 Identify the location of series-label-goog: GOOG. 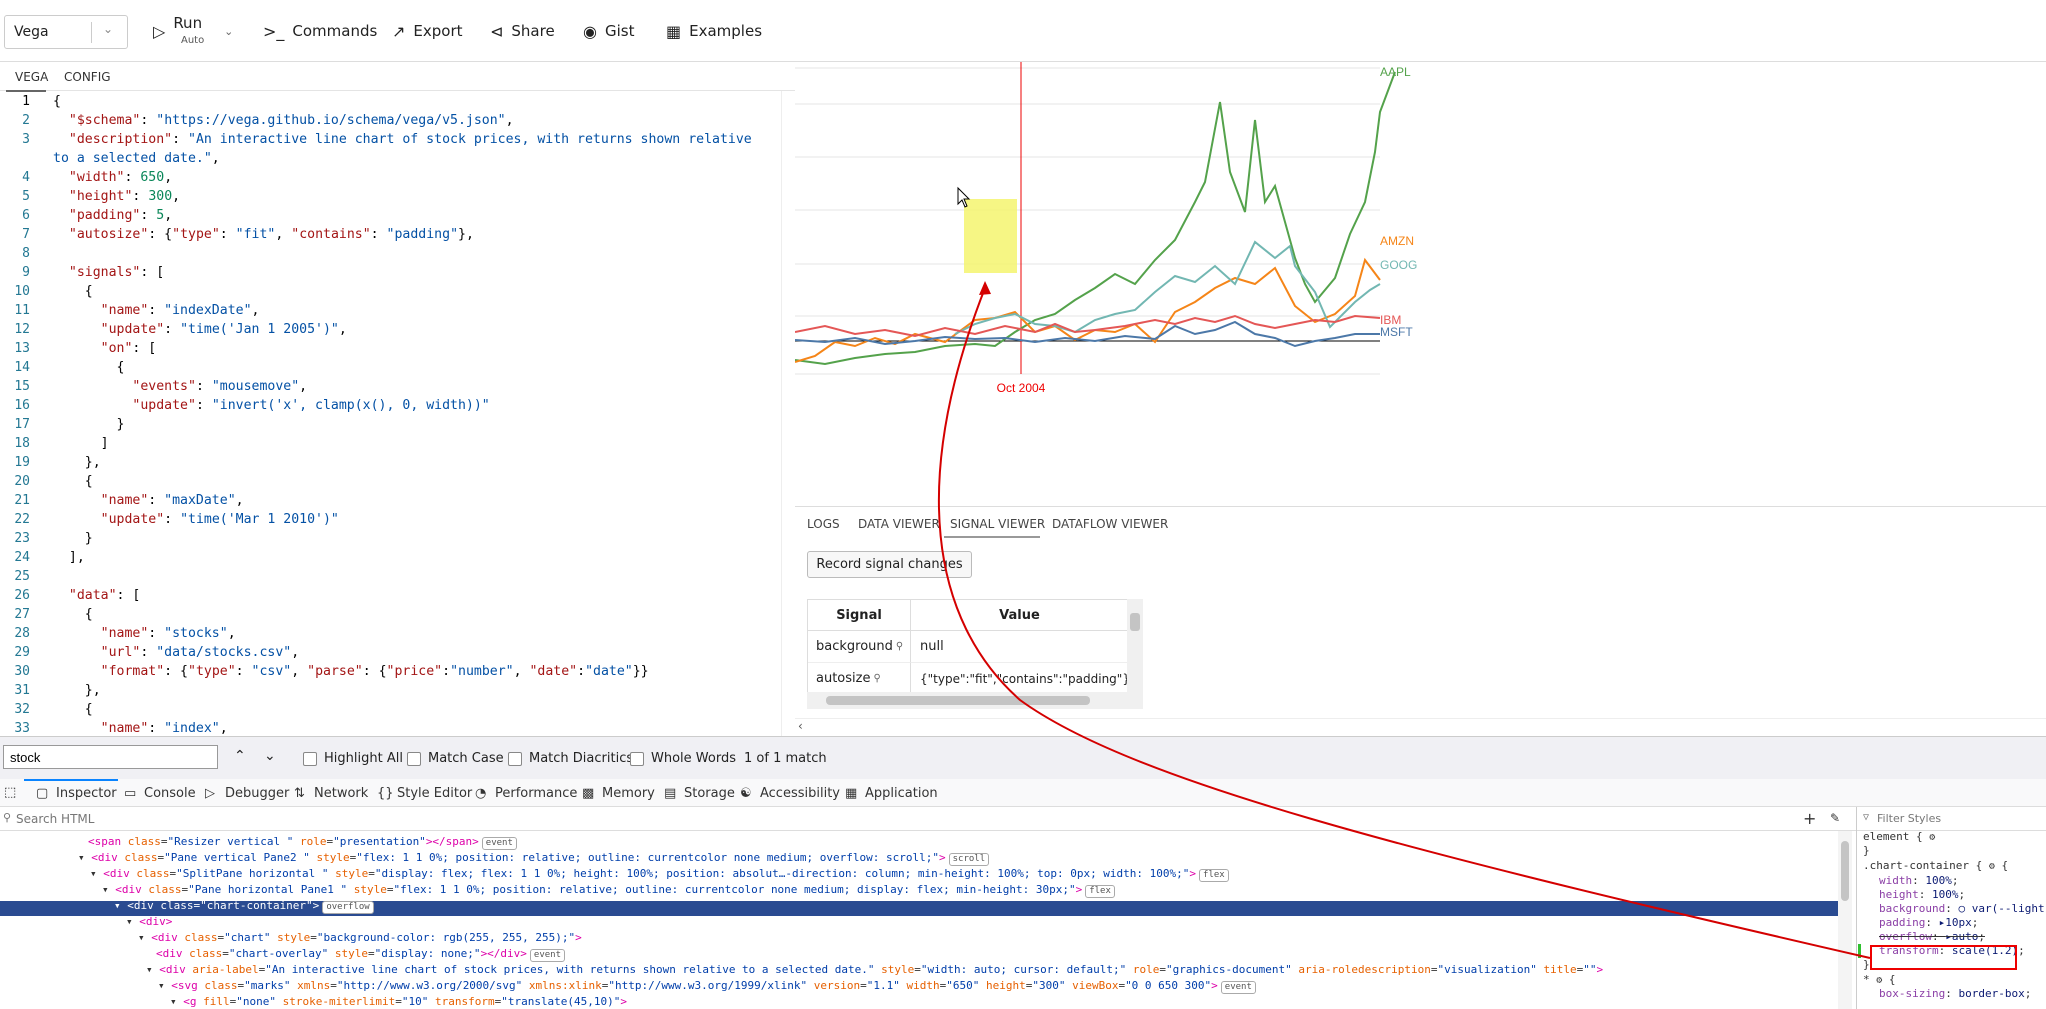
(1398, 265).